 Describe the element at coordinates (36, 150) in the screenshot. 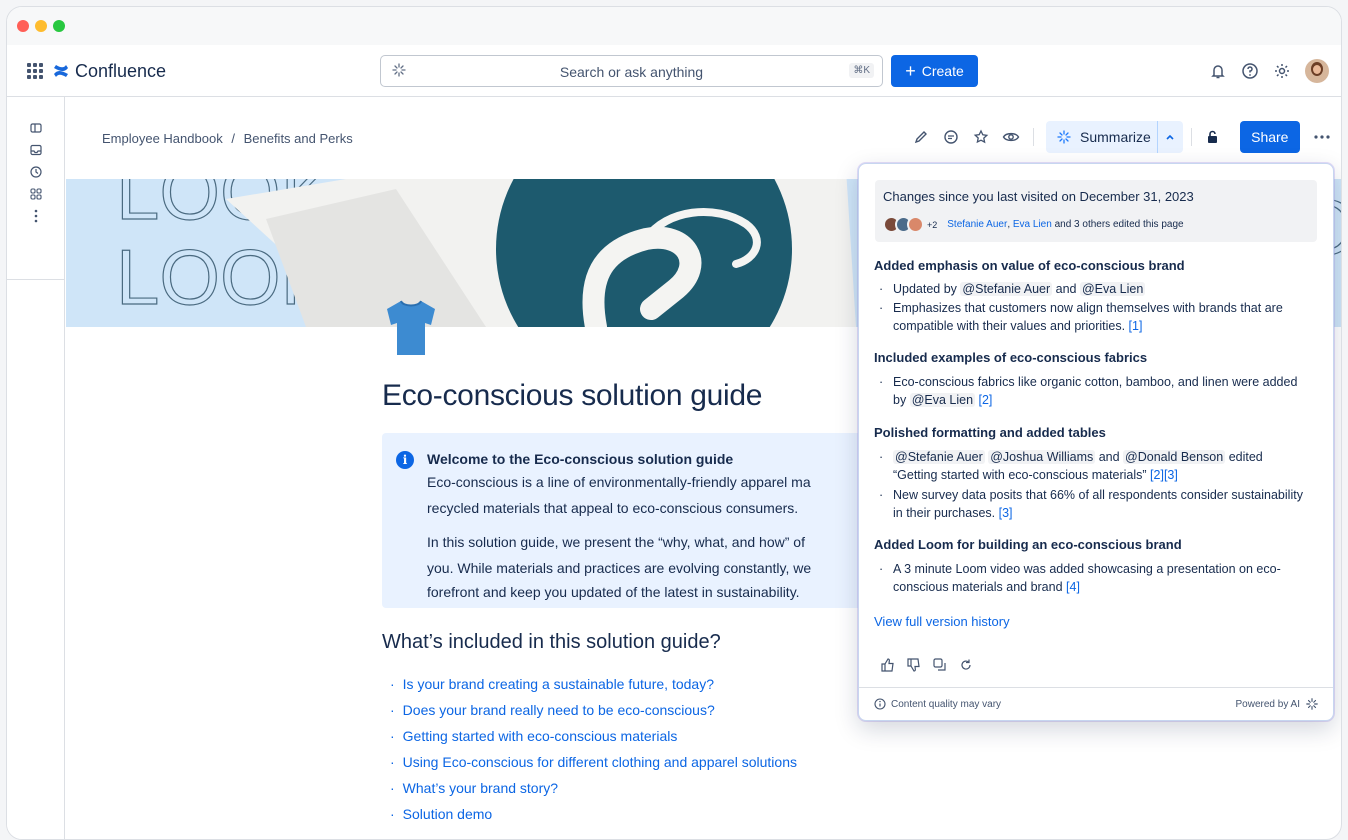

I see `sidebar-inbox-icon` at that location.